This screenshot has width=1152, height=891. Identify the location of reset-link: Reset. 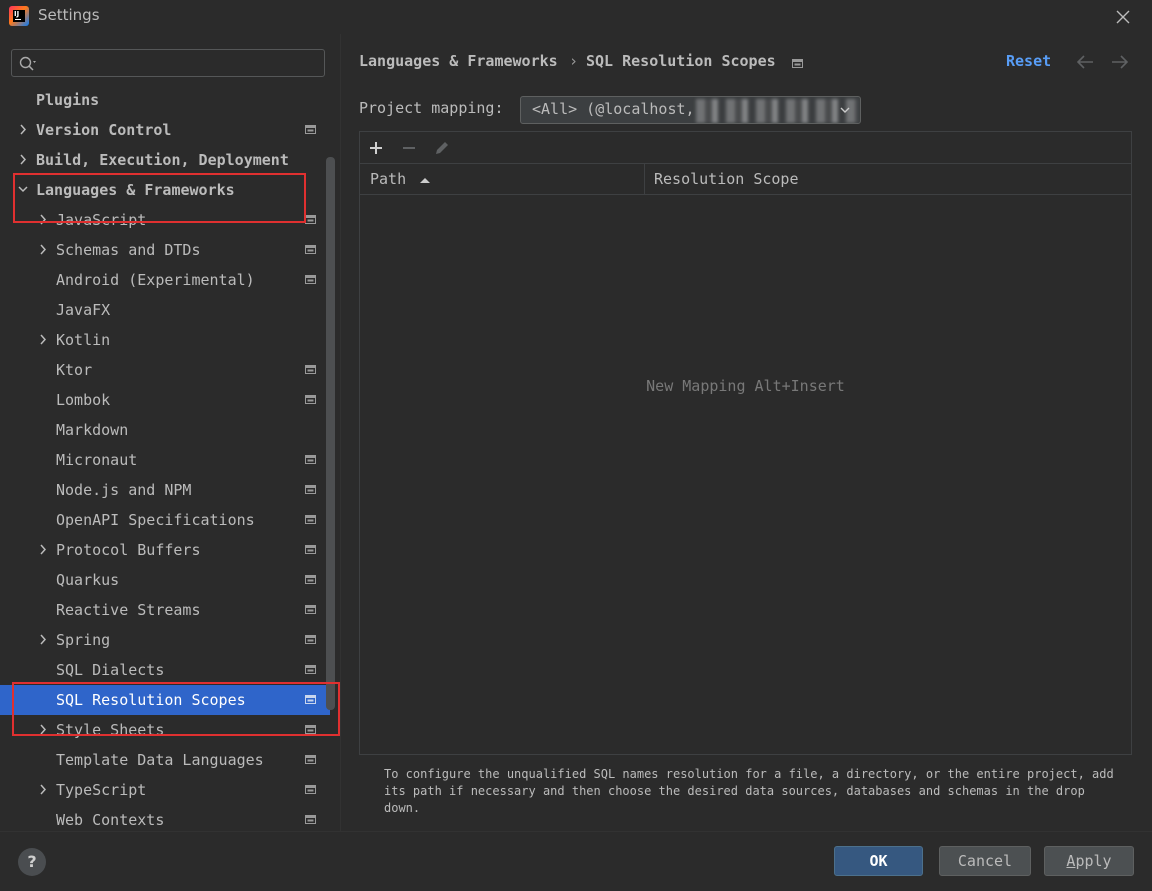
(1028, 61).